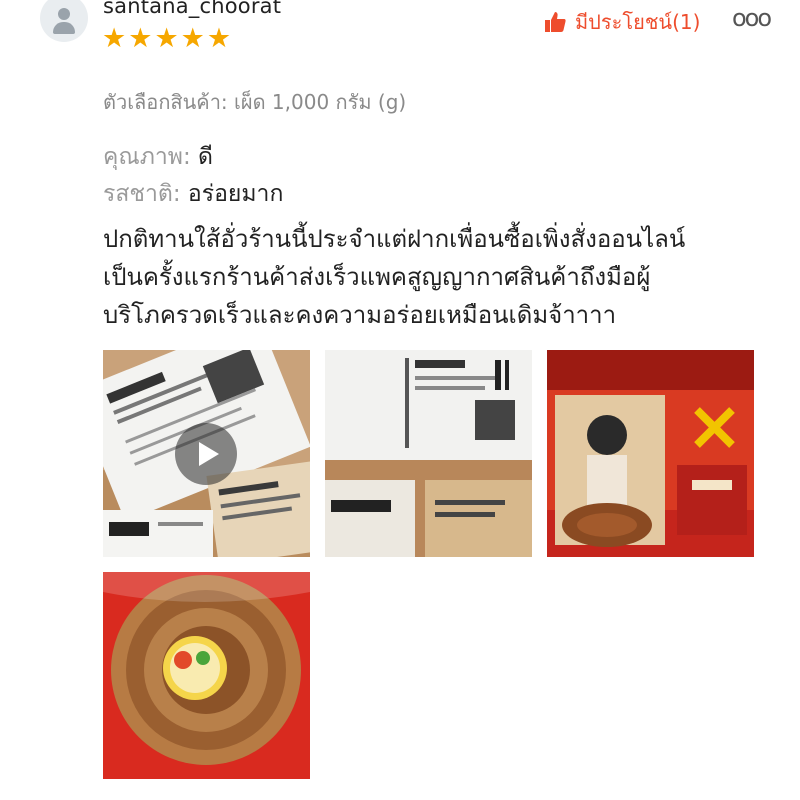  I want to click on avatar-body, so click(64, 28).